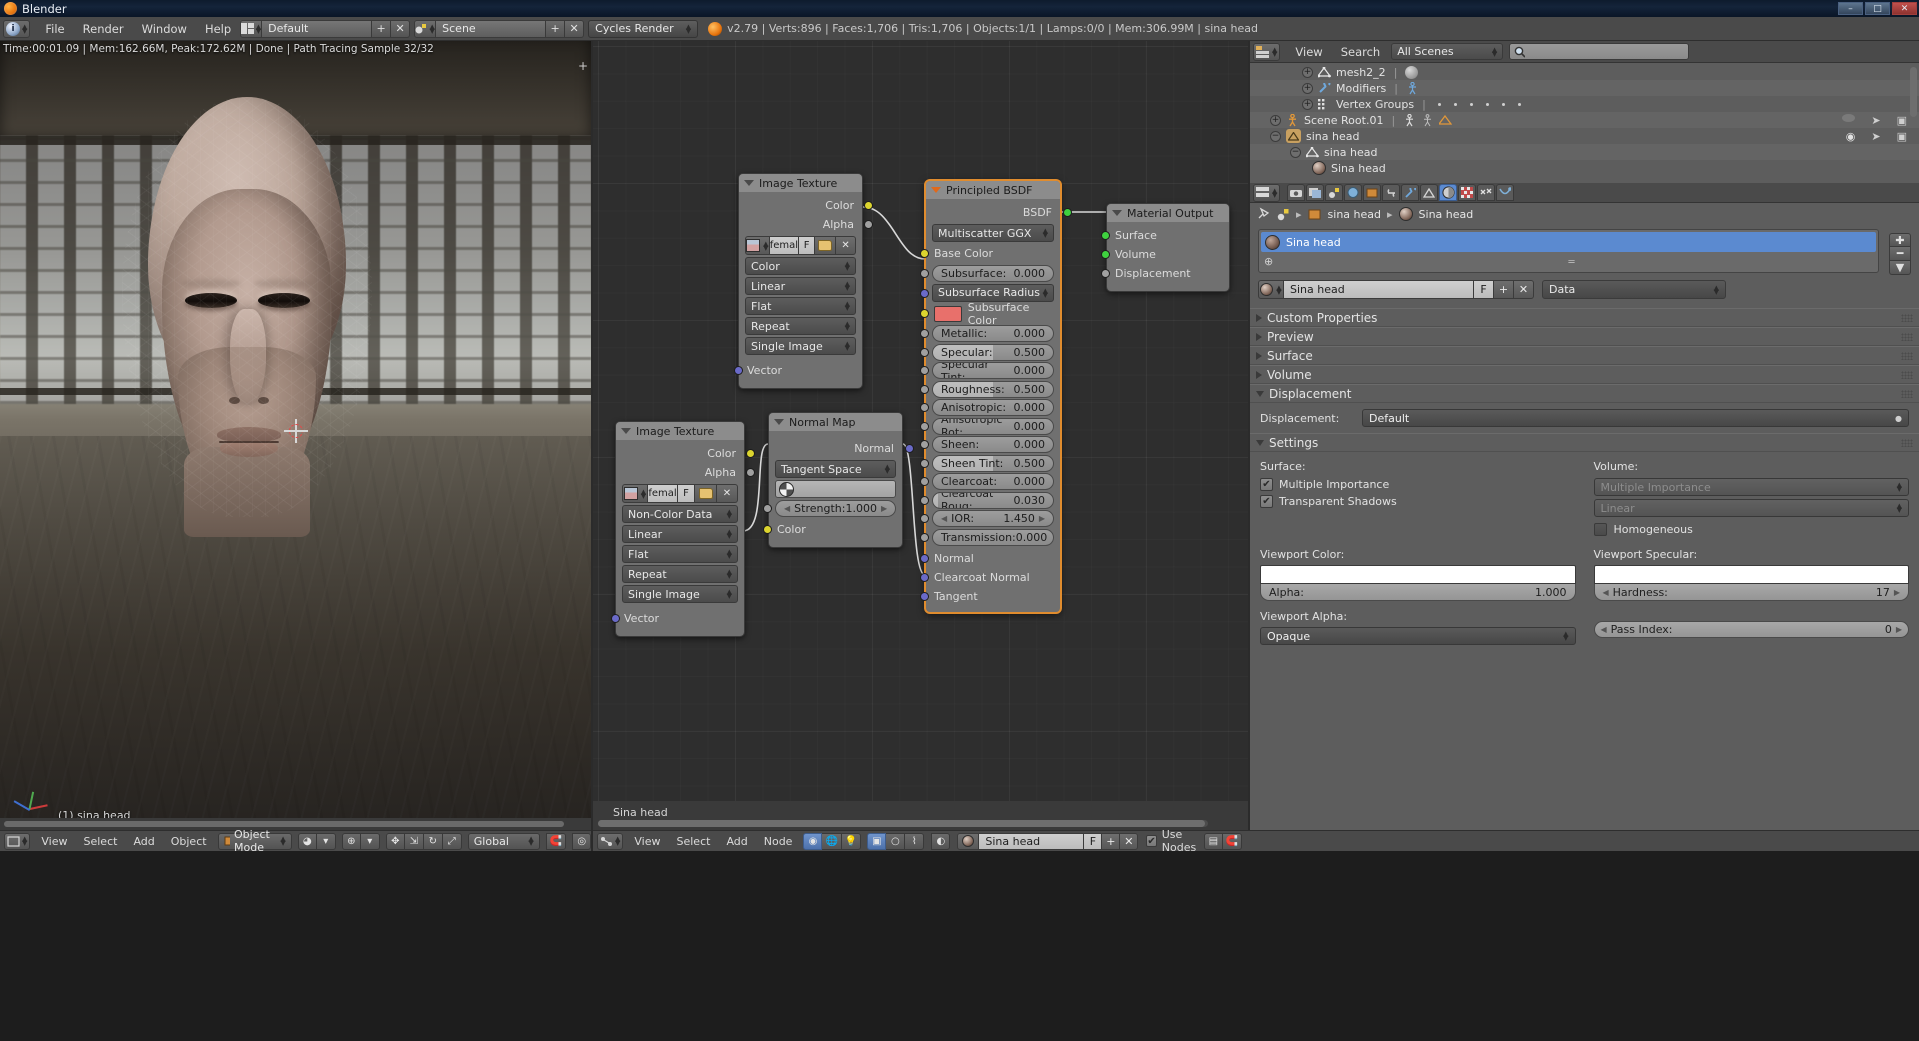 Image resolution: width=1919 pixels, height=1041 pixels. I want to click on displacement-dropdown: Default ●, so click(1635, 418).